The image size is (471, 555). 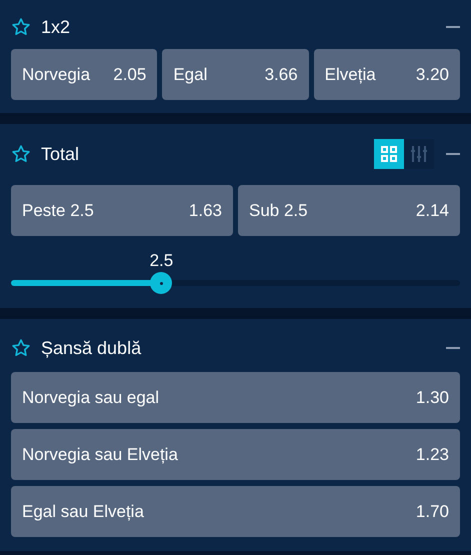 What do you see at coordinates (91, 397) in the screenshot?
I see `outcome-label: Norvegia sau egal` at bounding box center [91, 397].